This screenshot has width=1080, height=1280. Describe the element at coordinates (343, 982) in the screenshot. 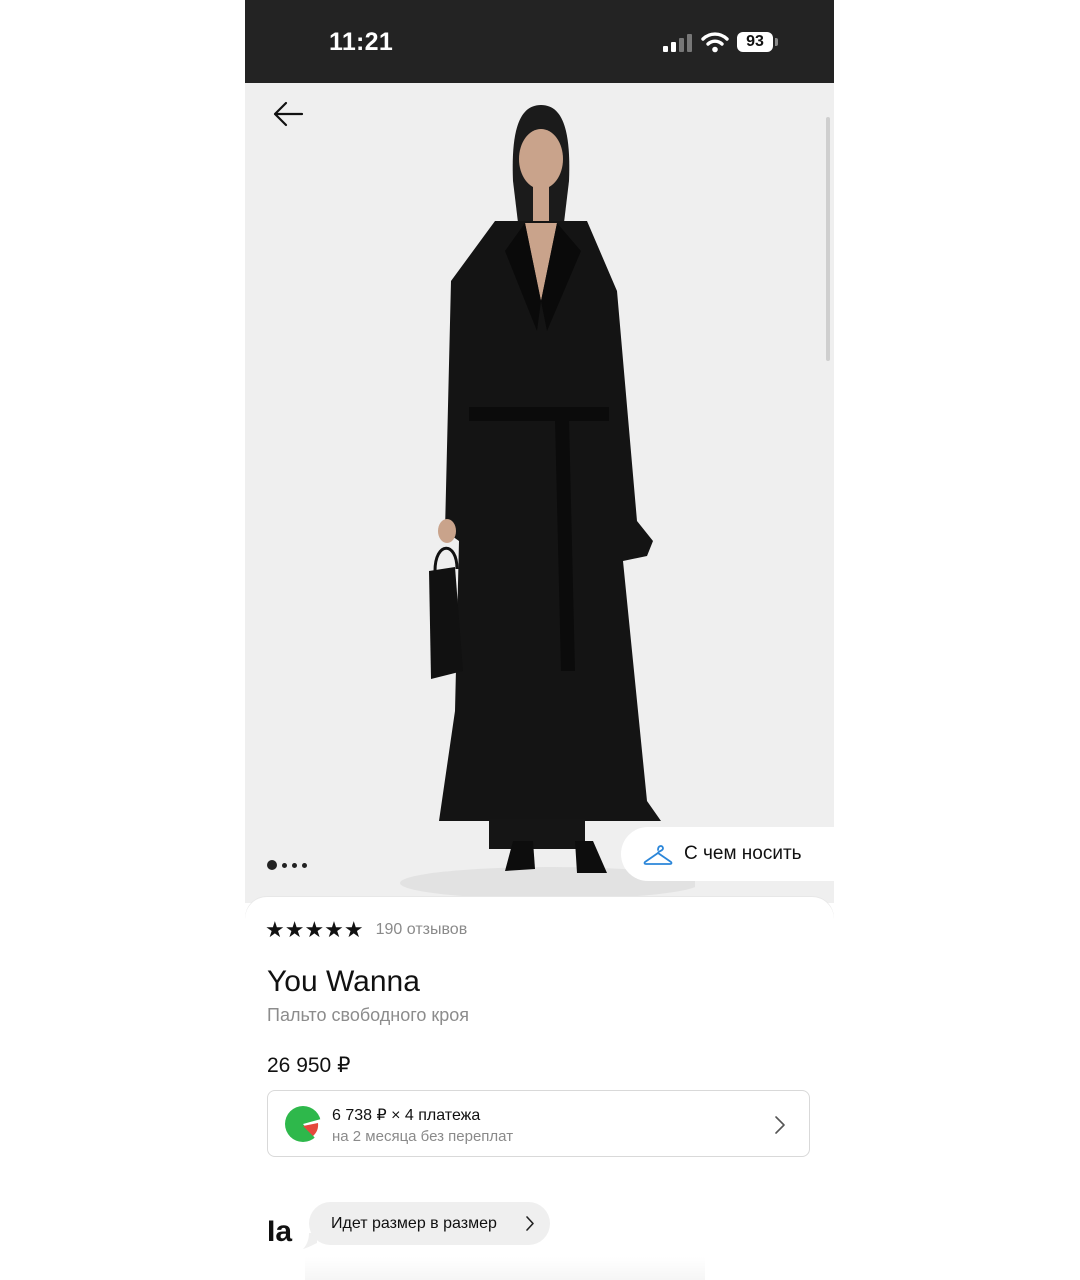

I see `brand-name: You Wanna` at that location.